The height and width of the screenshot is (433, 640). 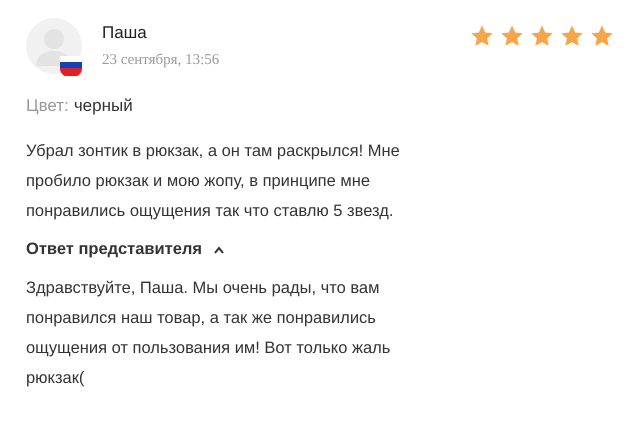 I want to click on attribute-value: черный, so click(x=103, y=106).